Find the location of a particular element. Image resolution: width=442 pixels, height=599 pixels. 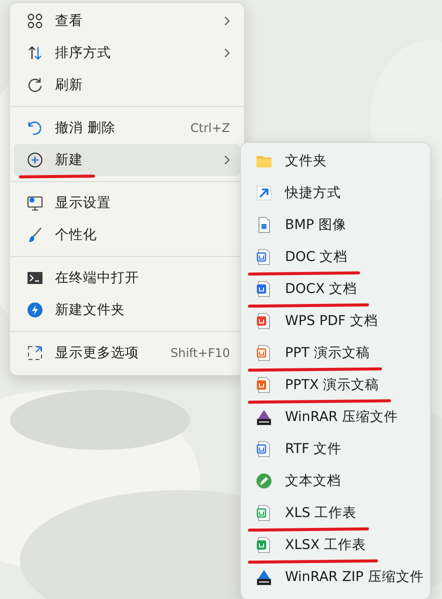

monitor-icon is located at coordinates (35, 203).